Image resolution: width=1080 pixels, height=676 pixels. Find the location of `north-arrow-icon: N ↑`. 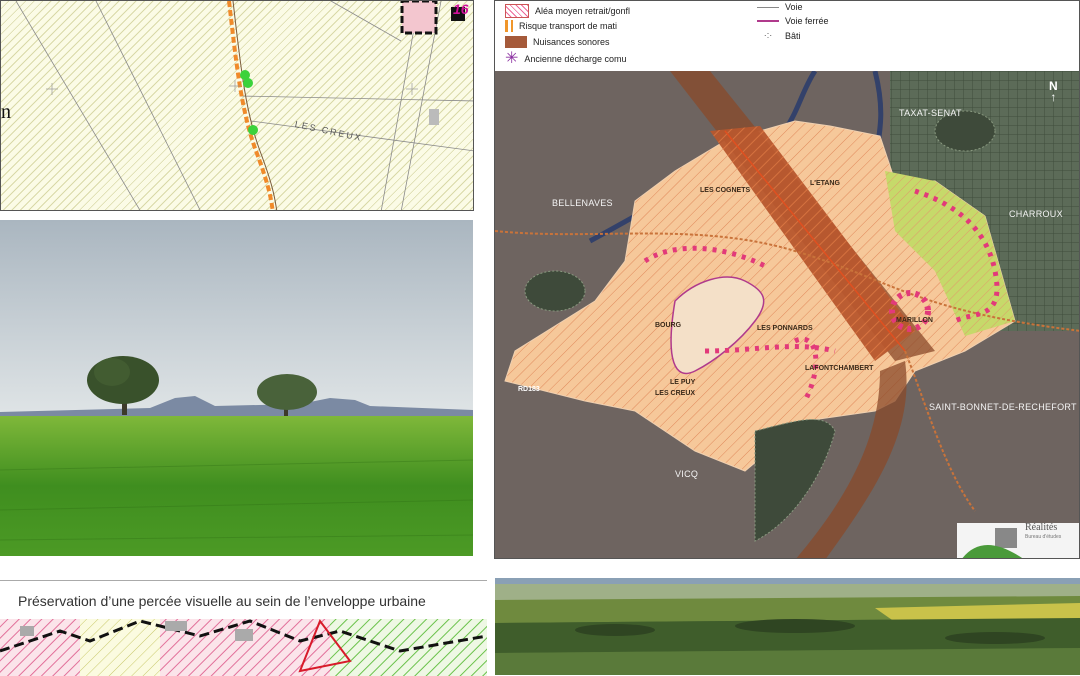

north-arrow-icon: N ↑ is located at coordinates (1053, 91).